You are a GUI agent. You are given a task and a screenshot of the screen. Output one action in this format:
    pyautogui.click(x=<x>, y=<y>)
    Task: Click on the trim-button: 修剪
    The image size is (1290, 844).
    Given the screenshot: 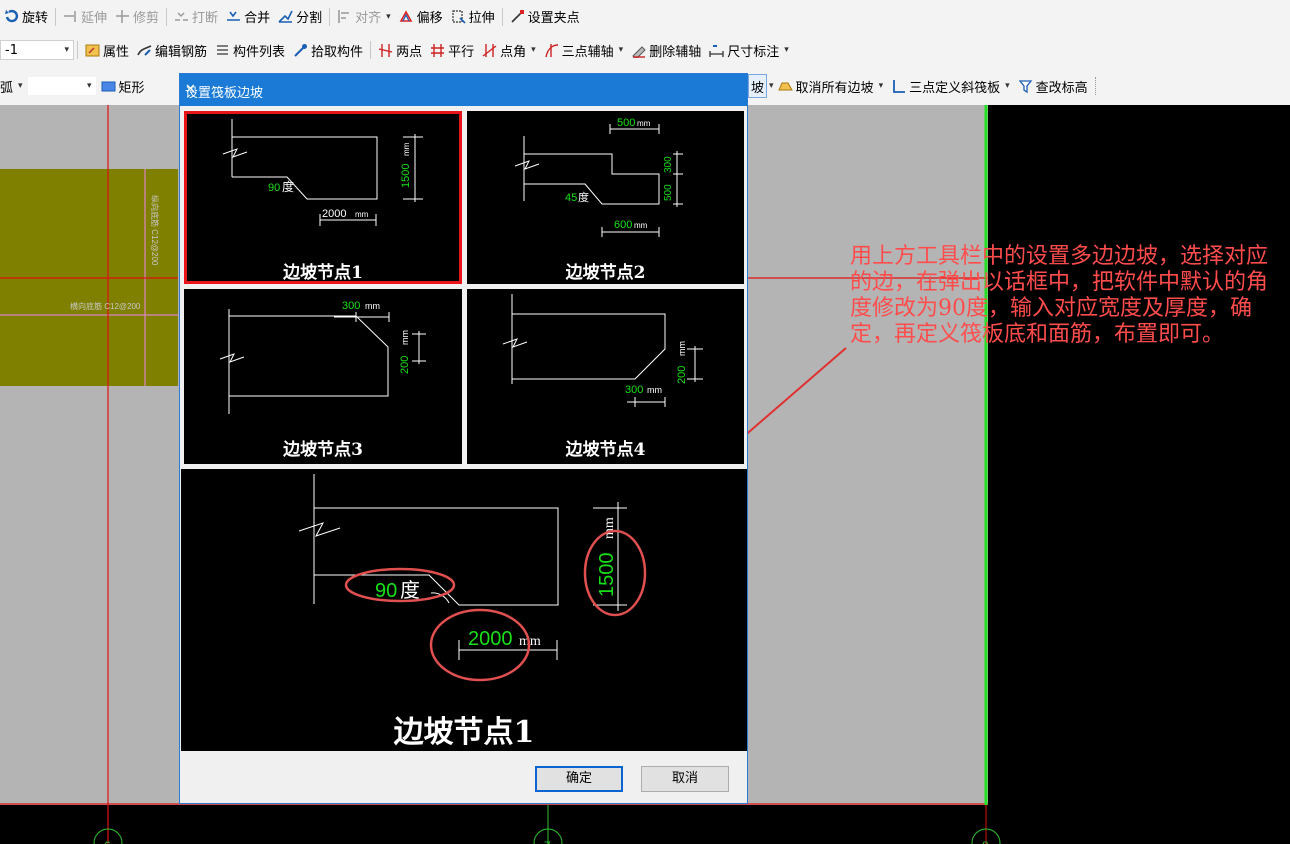 What is the action you would take?
    pyautogui.click(x=137, y=17)
    